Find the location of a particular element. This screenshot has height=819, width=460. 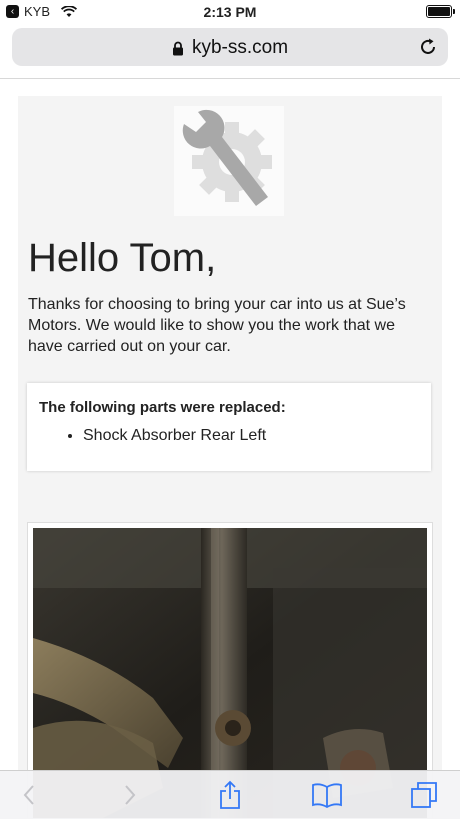

safari-toolbar is located at coordinates (230, 794).